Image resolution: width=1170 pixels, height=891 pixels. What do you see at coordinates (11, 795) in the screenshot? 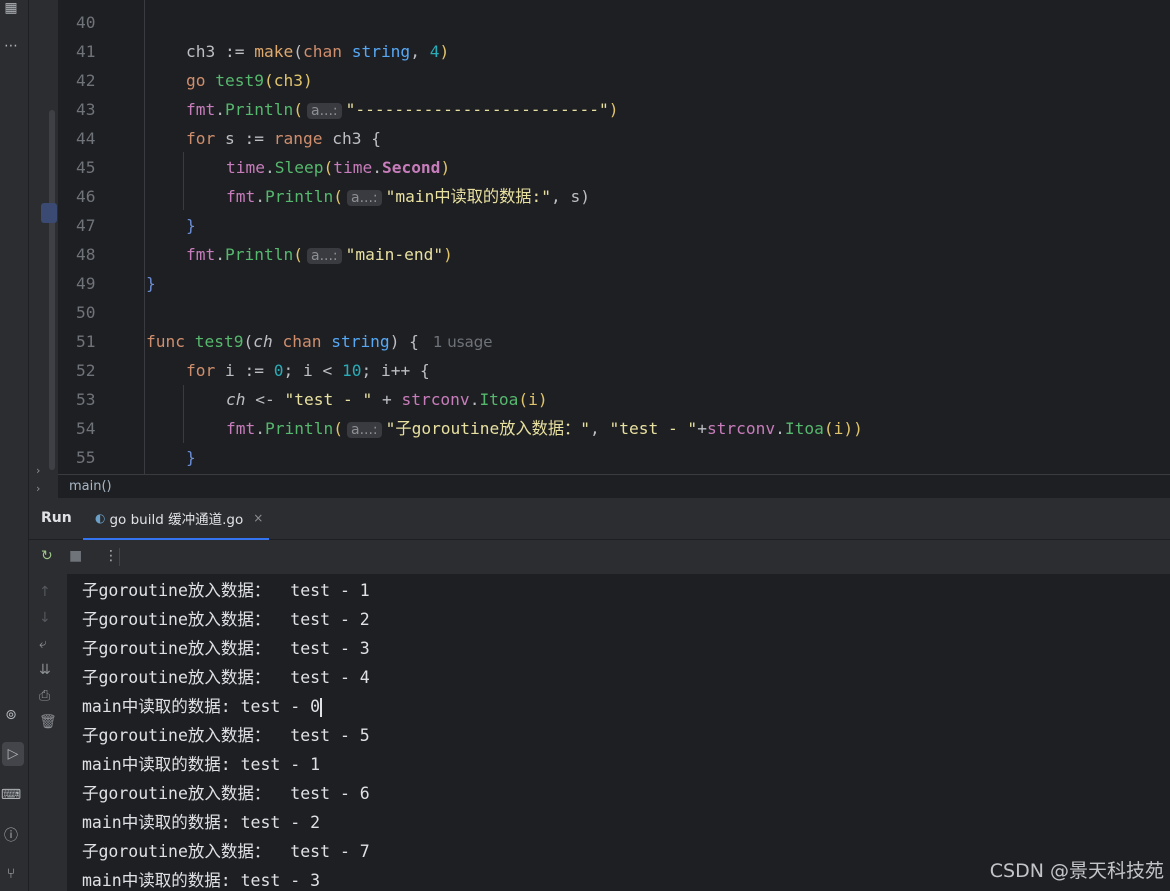
I see `terminal-icon: ⌨` at bounding box center [11, 795].